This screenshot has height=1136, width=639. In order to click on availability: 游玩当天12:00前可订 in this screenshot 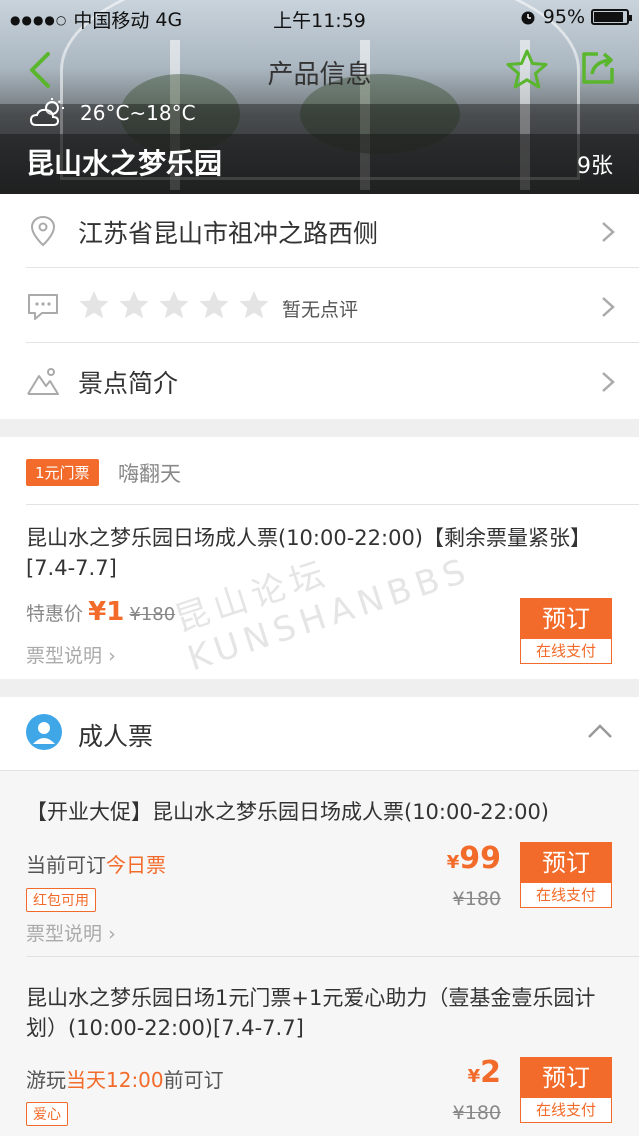, I will do `click(125, 1078)`.